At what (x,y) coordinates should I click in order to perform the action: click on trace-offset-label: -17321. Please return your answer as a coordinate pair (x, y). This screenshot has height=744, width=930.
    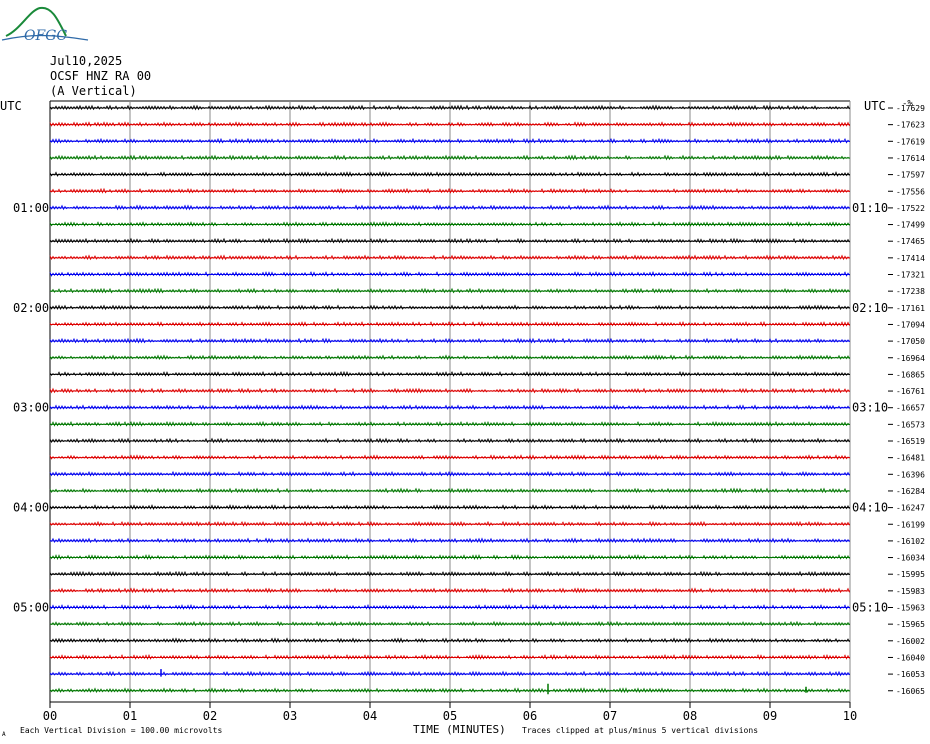
    Looking at the image, I should click on (910, 275).